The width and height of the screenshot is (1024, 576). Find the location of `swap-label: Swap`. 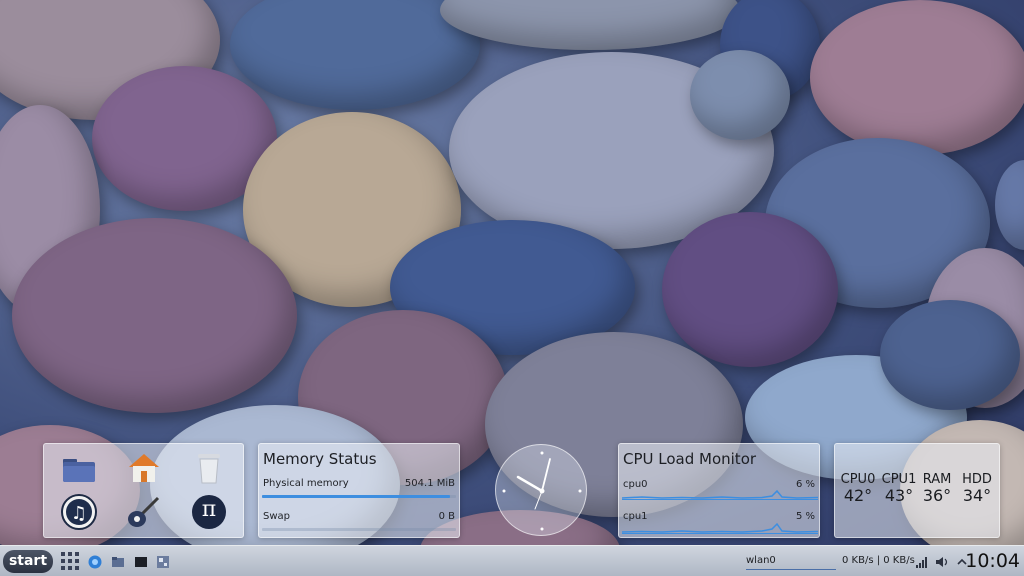

swap-label: Swap is located at coordinates (277, 516).